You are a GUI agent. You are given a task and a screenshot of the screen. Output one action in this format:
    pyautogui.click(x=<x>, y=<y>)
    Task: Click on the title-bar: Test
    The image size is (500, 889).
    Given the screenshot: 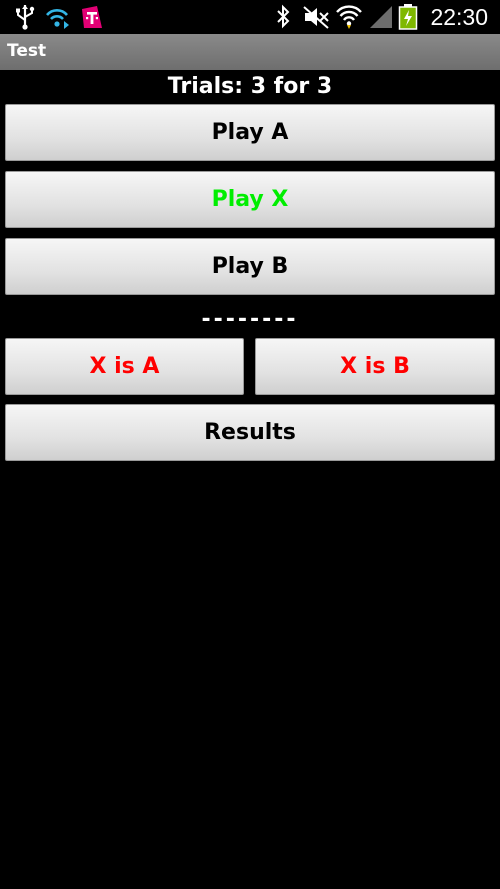 What is the action you would take?
    pyautogui.click(x=250, y=52)
    